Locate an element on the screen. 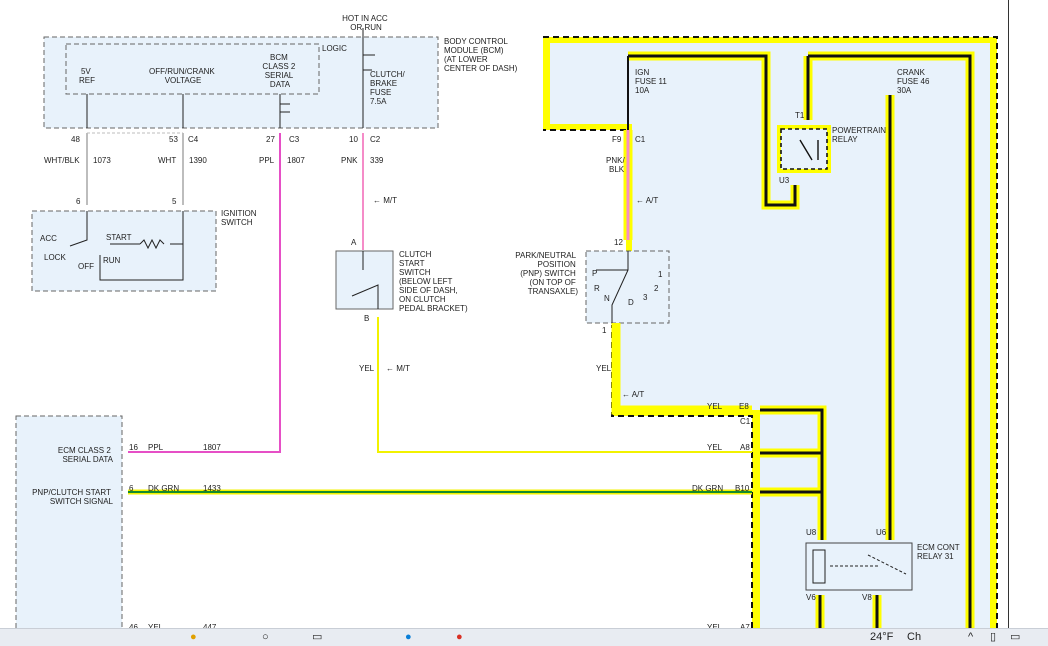 This screenshot has height=646, width=1048. bcm-5v-ref-label: 5V REF is located at coordinates (87, 76).